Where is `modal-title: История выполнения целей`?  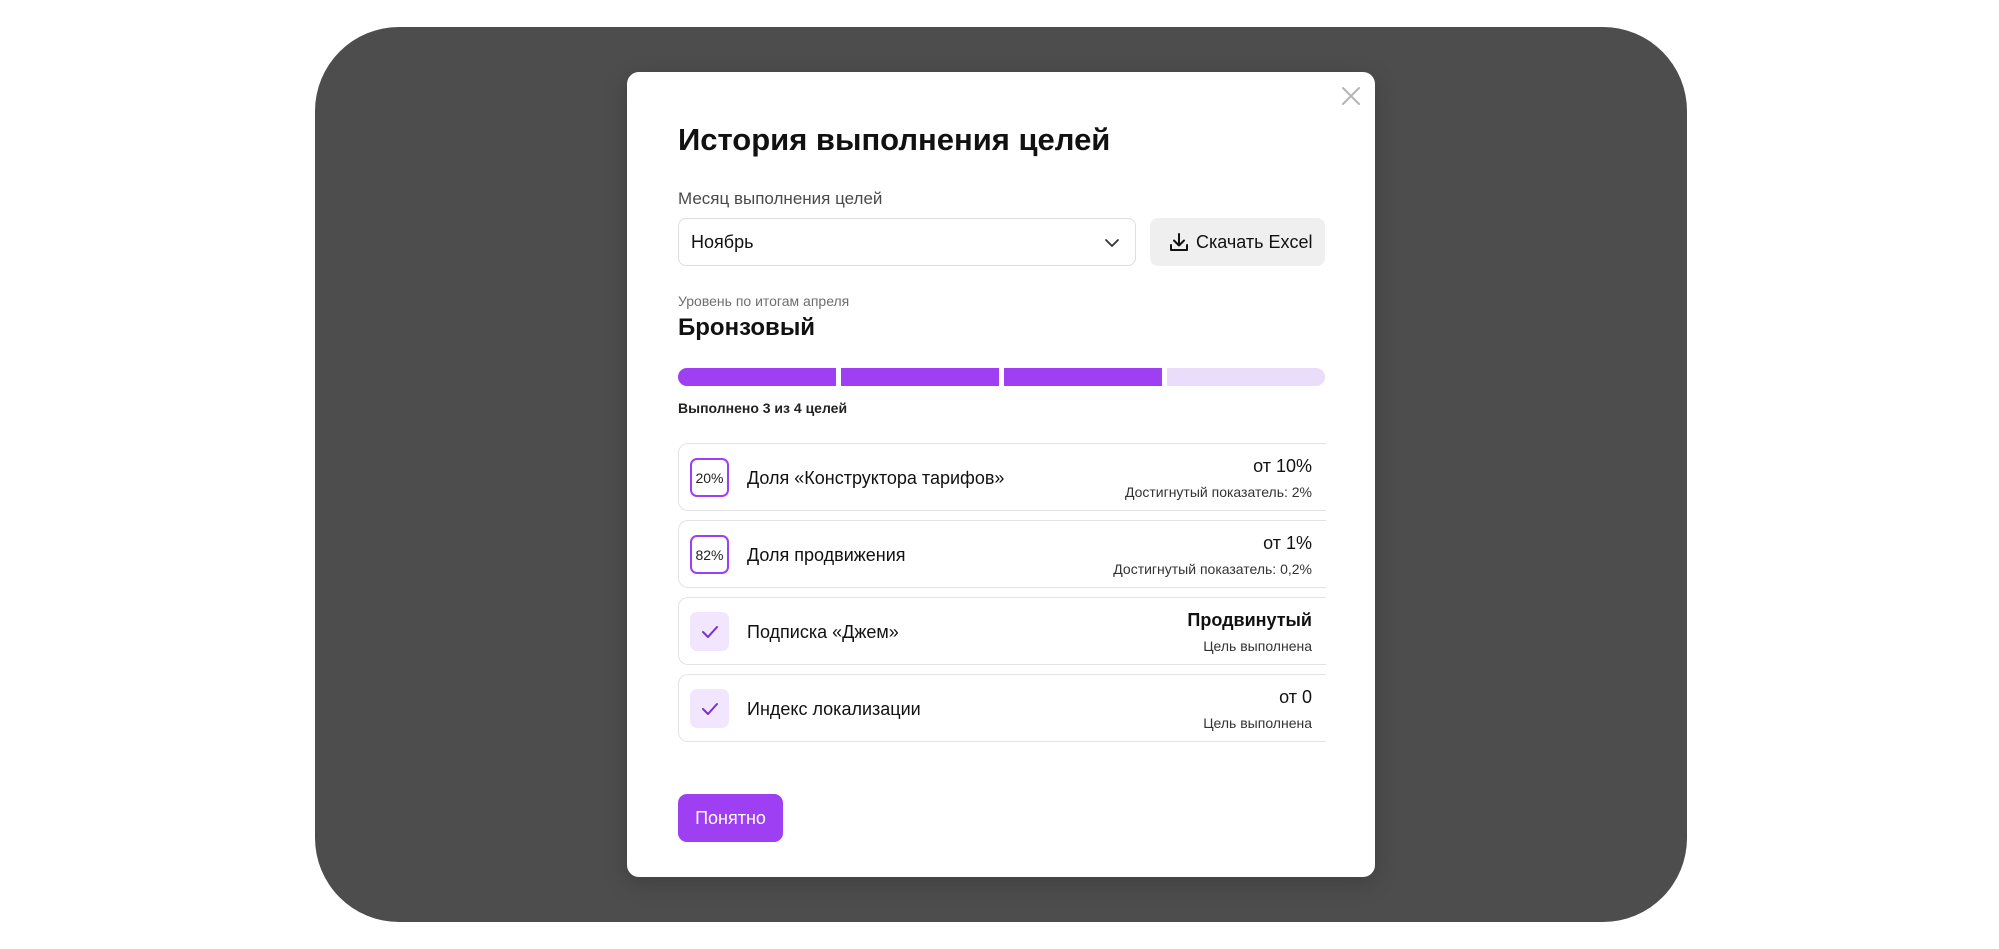
modal-title: История выполнения целей is located at coordinates (894, 139).